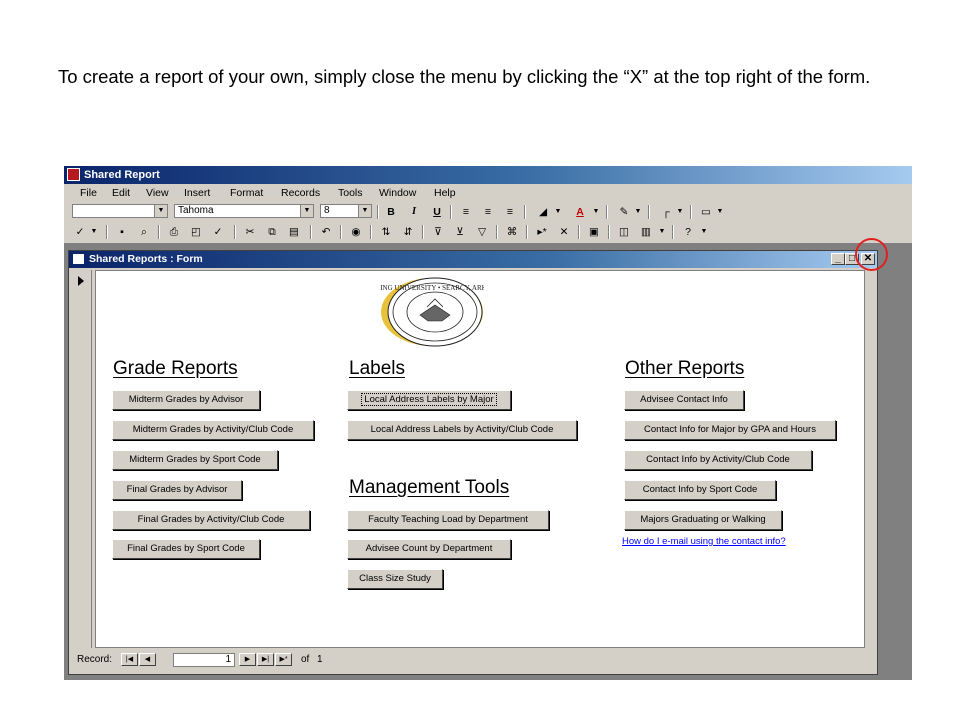  What do you see at coordinates (510, 212) in the screenshot?
I see `align-right-icon: ≡` at bounding box center [510, 212].